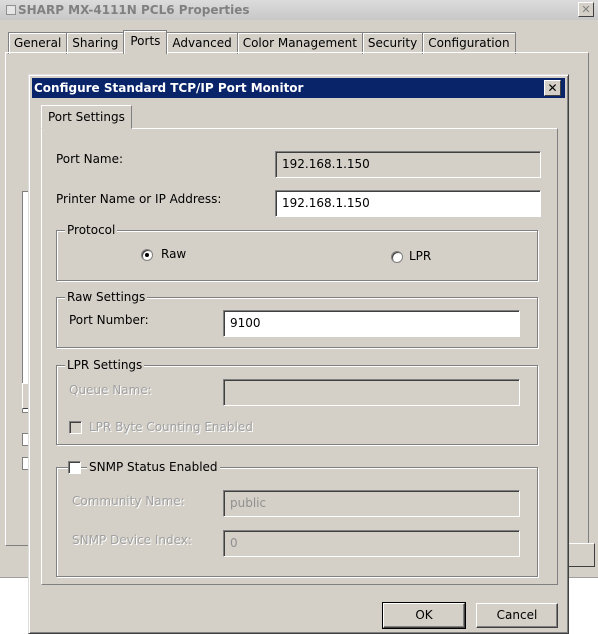  Describe the element at coordinates (420, 256) in the screenshot. I see `lpr-label: LPR` at that location.